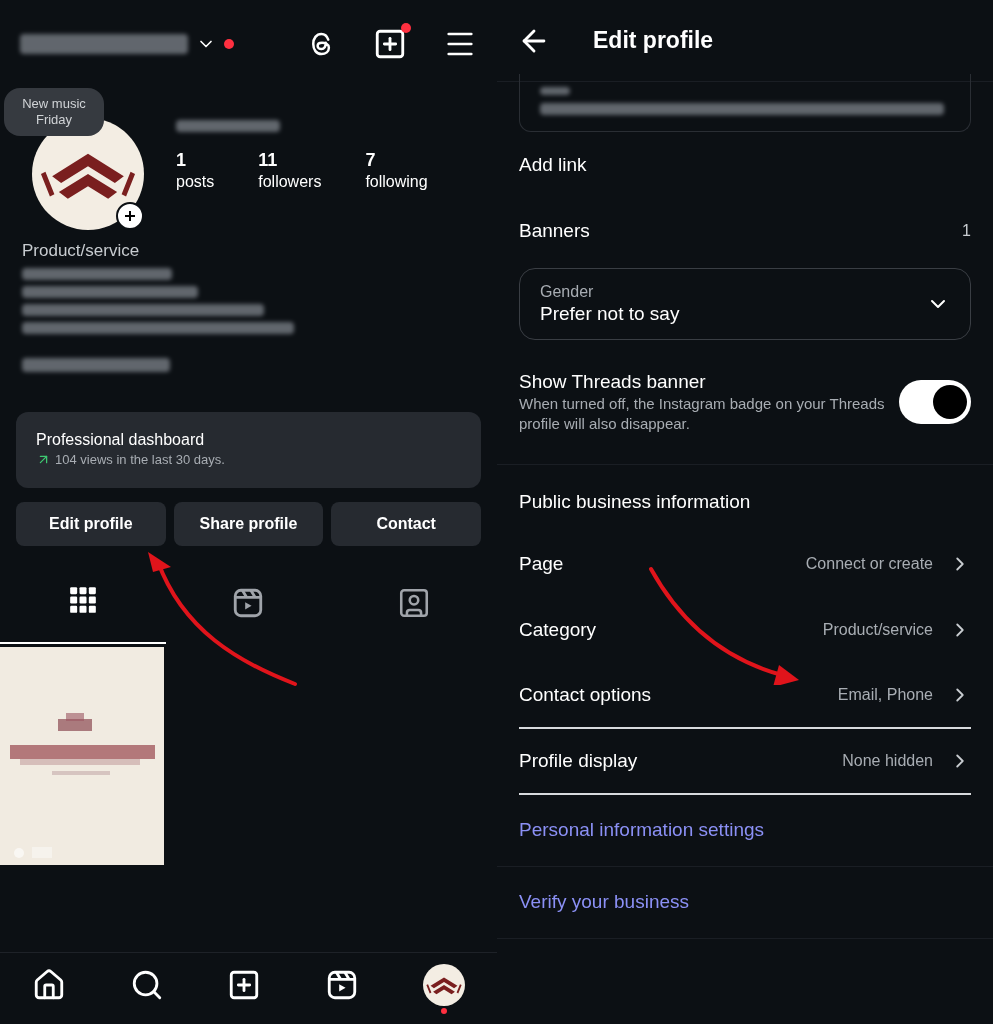  I want to click on note-bubble: New music Friday, so click(54, 112).